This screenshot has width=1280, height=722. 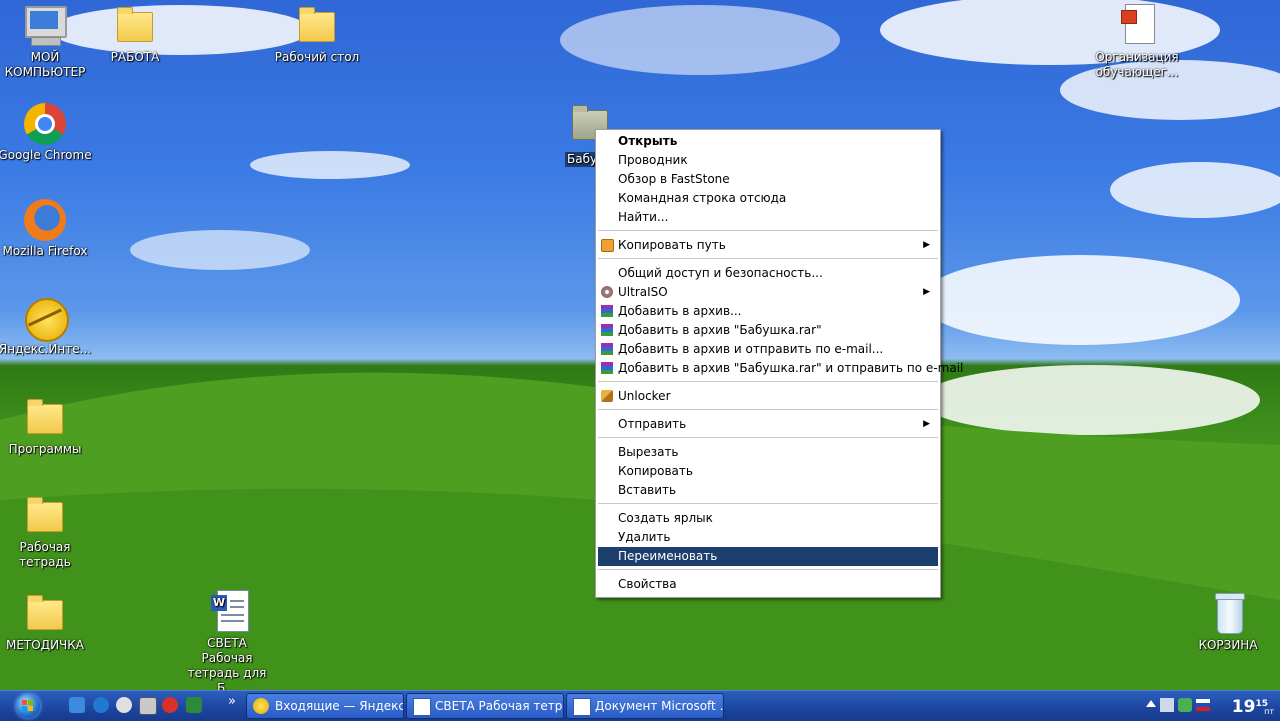 What do you see at coordinates (124, 705) in the screenshot?
I see `media-icon` at bounding box center [124, 705].